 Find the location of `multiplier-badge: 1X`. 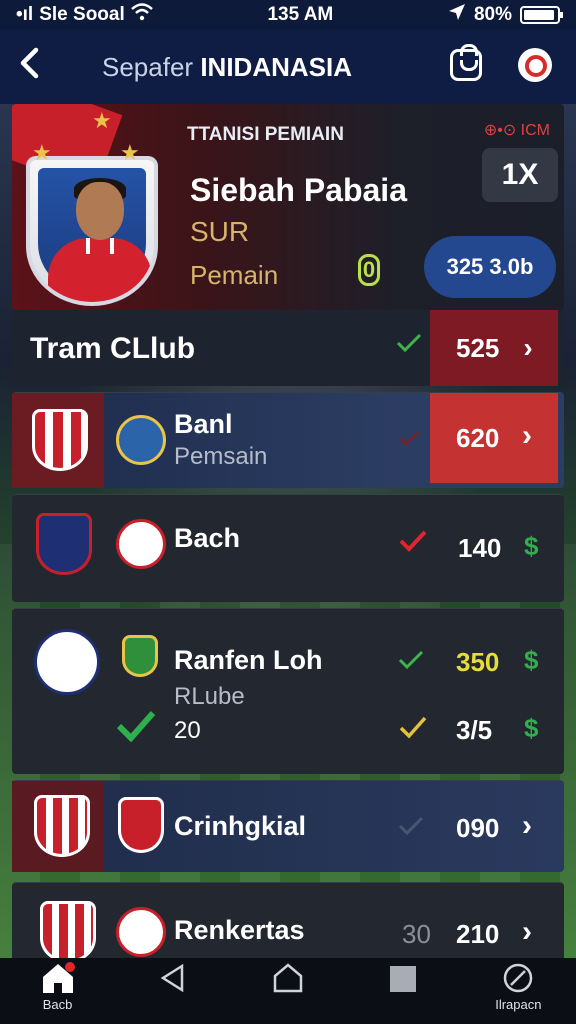

multiplier-badge: 1X is located at coordinates (520, 175).